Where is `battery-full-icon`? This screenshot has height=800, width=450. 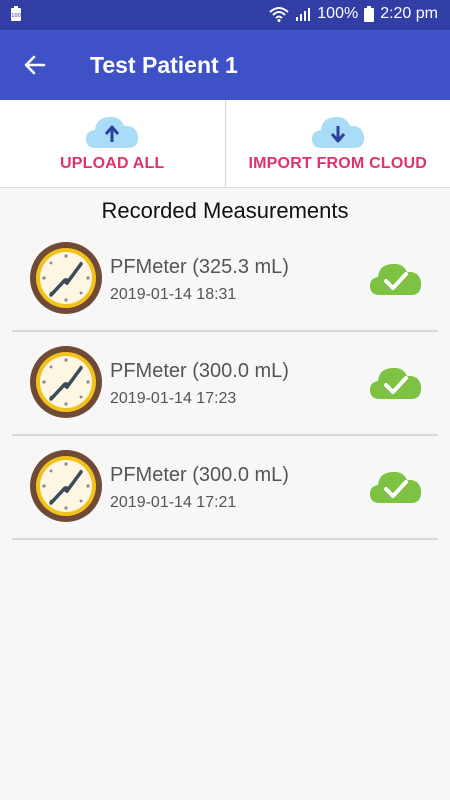
battery-full-icon is located at coordinates (369, 14).